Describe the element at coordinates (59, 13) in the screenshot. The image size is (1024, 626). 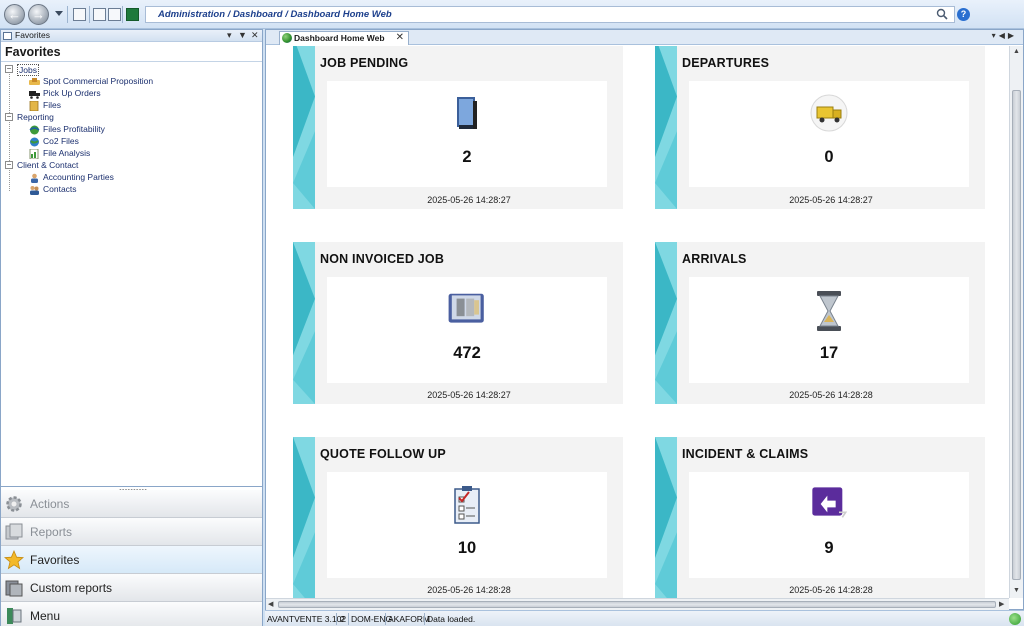
I see `history-dropdown-icon` at that location.